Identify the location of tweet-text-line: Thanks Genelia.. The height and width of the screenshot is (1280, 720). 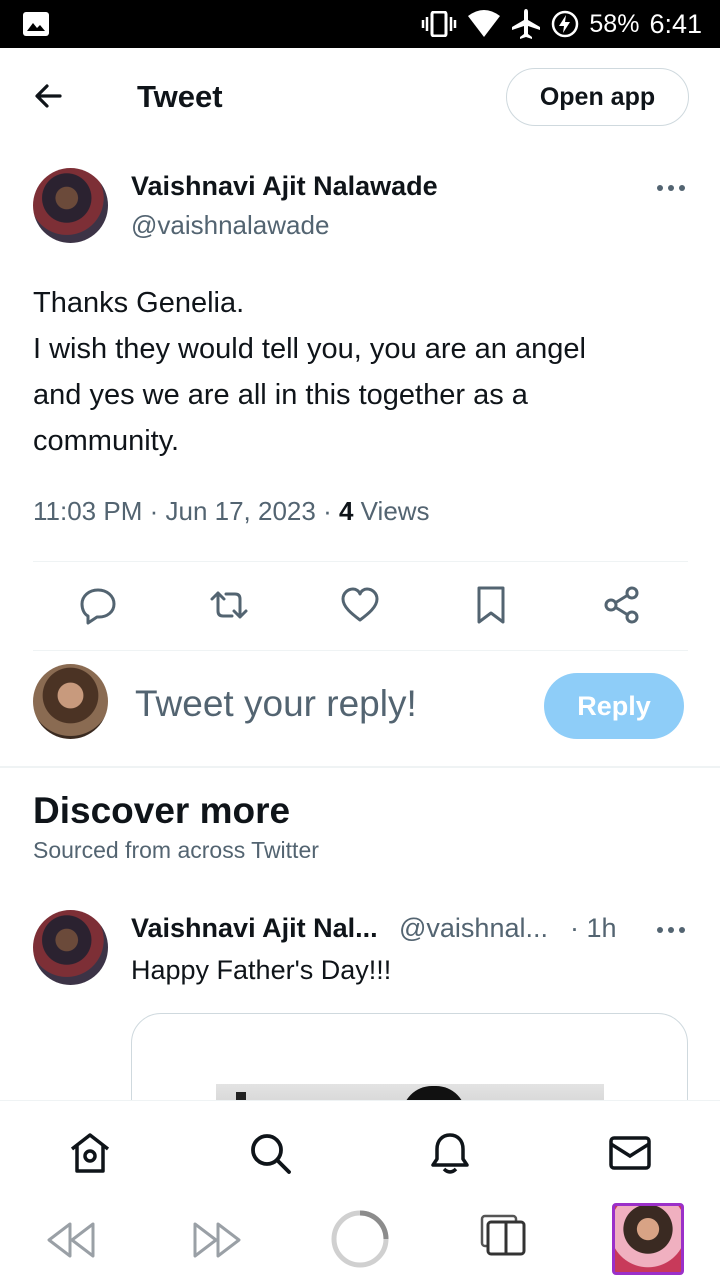
(139, 303).